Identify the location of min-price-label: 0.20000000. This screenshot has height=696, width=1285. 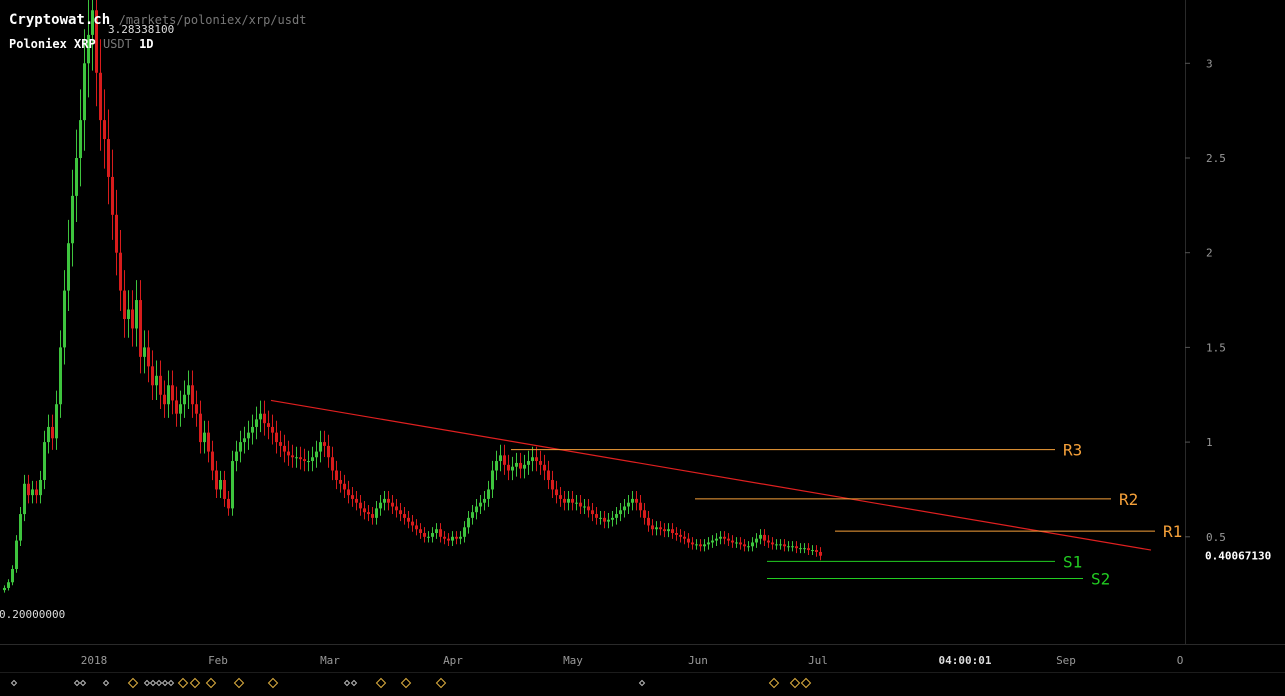
(32, 614).